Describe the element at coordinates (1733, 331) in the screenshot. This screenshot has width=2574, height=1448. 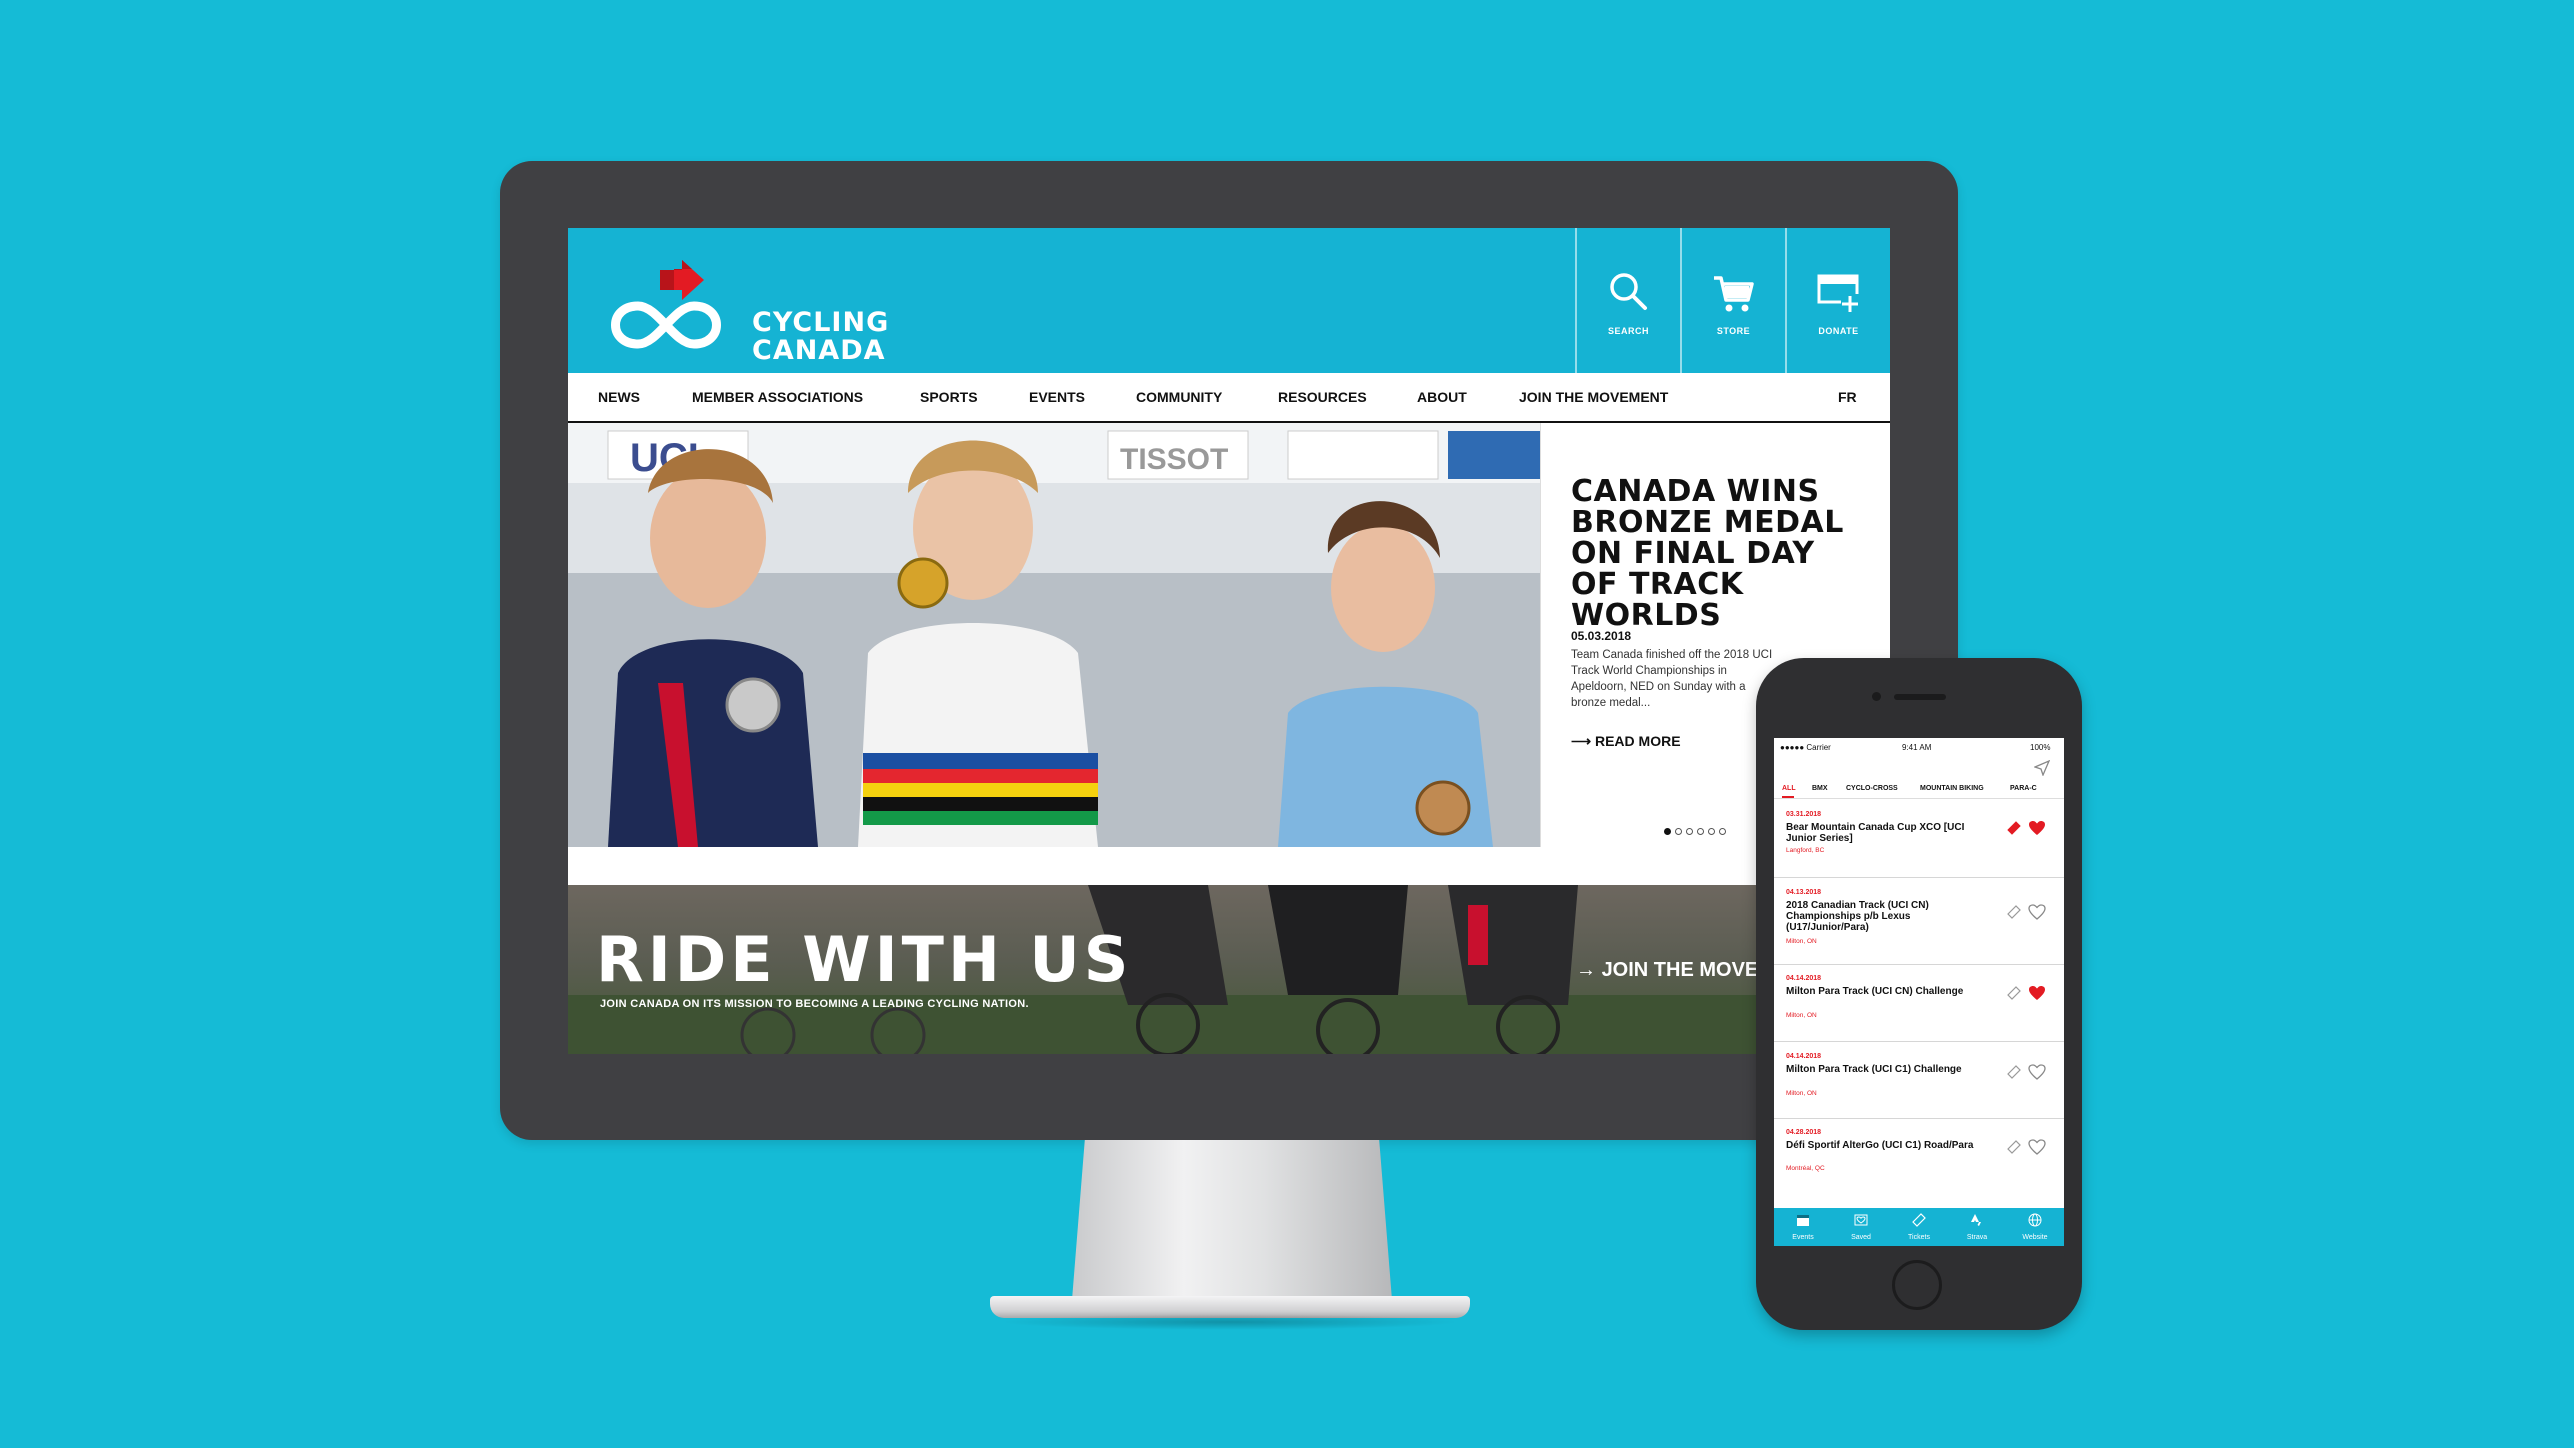
I see `store-label: STORE` at that location.